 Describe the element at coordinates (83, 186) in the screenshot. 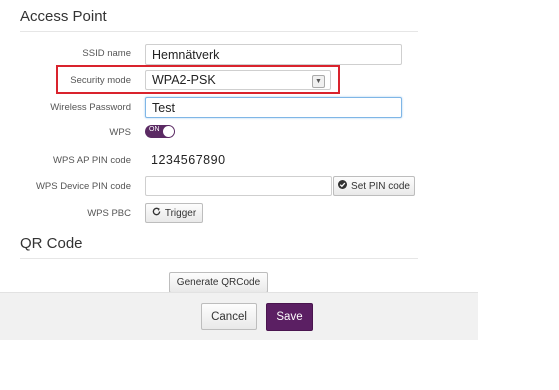

I see `wps-device-pin-label: WPS Device PIN code` at that location.